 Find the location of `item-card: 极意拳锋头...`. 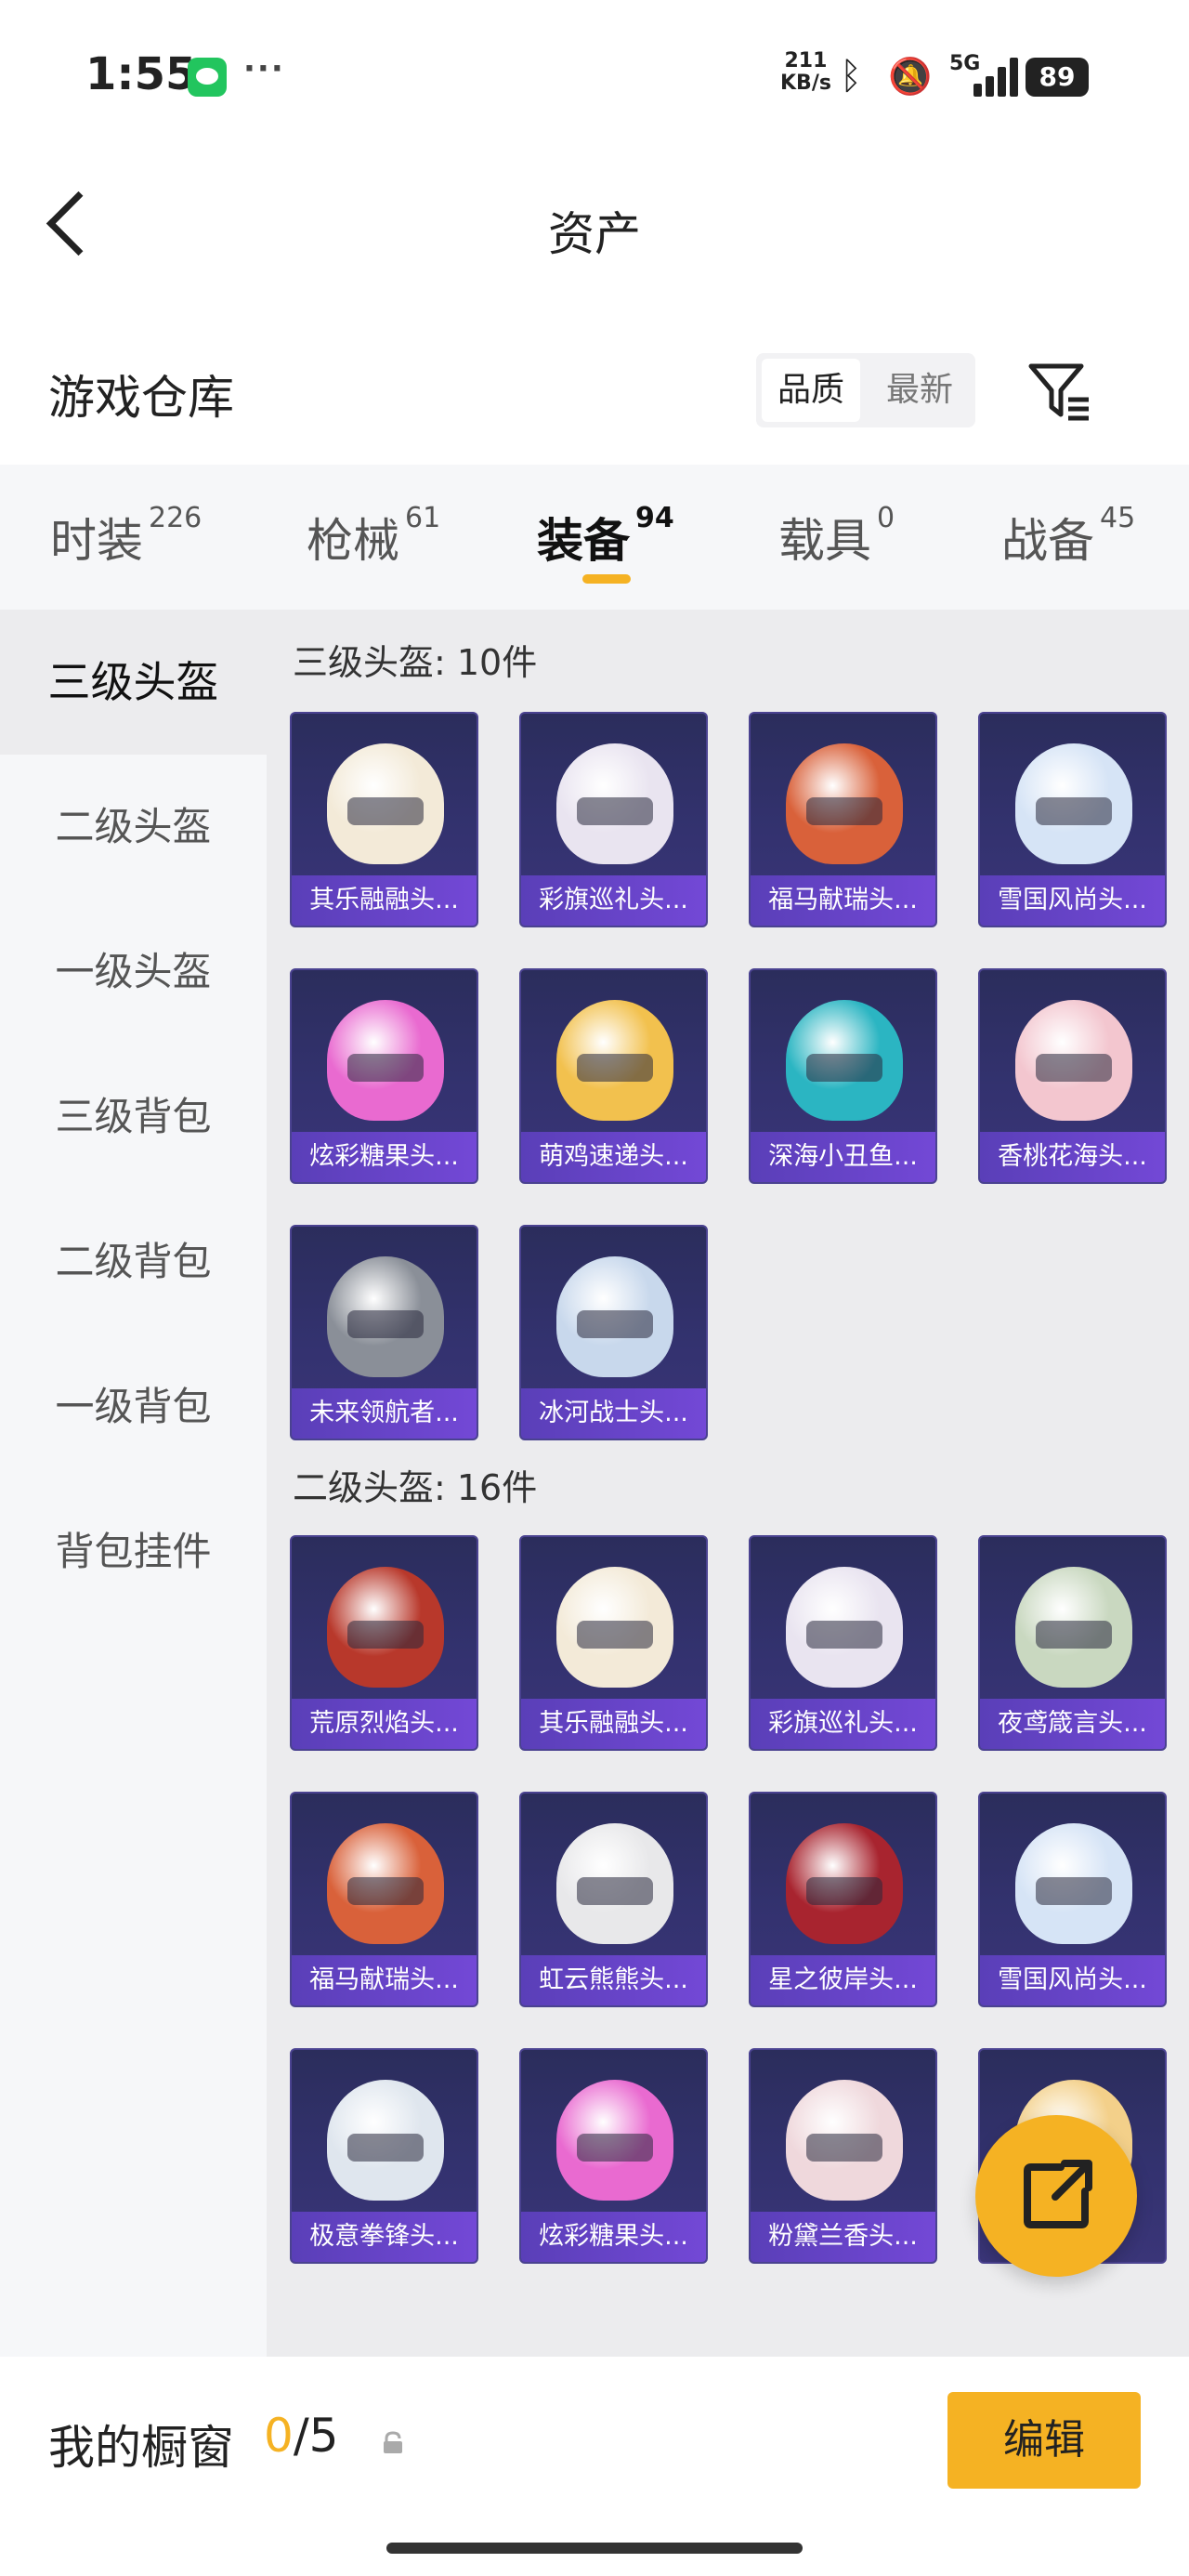

item-card: 极意拳锋头... is located at coordinates (384, 2156).